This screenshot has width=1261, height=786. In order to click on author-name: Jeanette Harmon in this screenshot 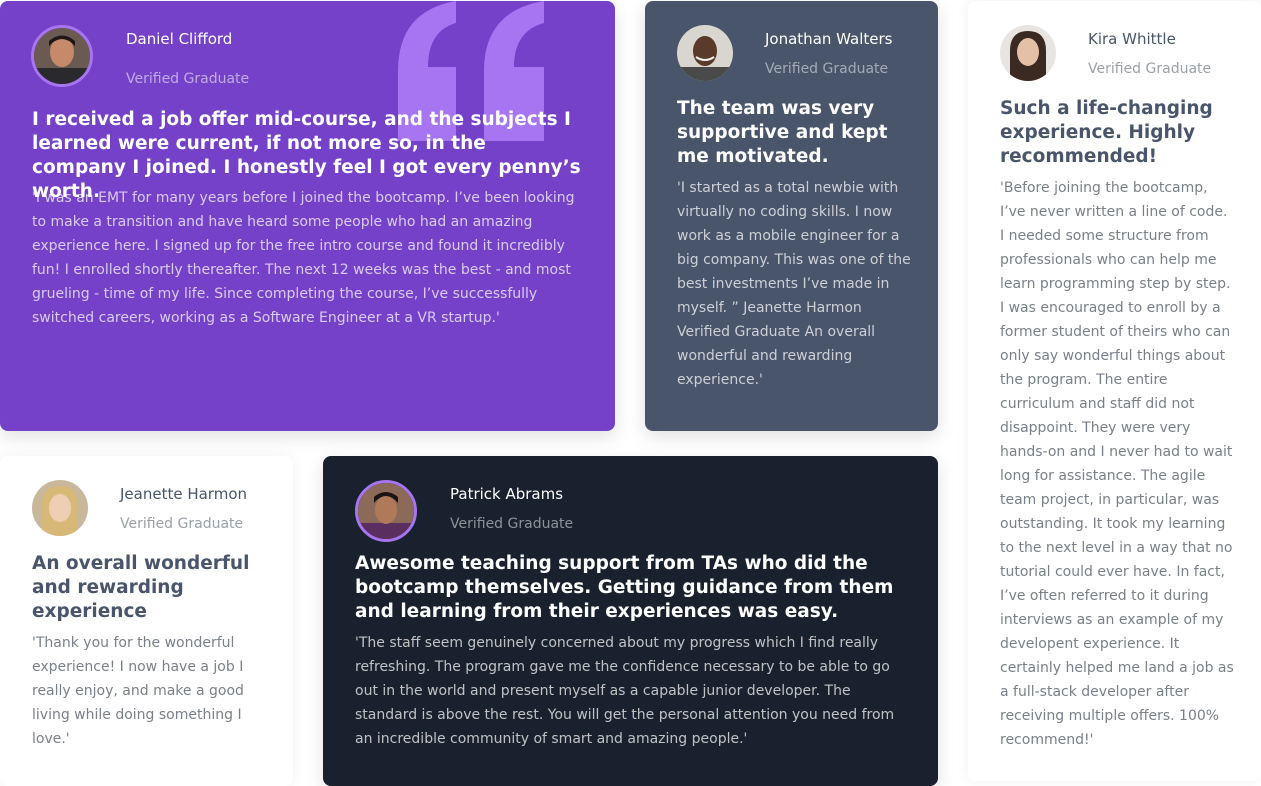, I will do `click(184, 494)`.